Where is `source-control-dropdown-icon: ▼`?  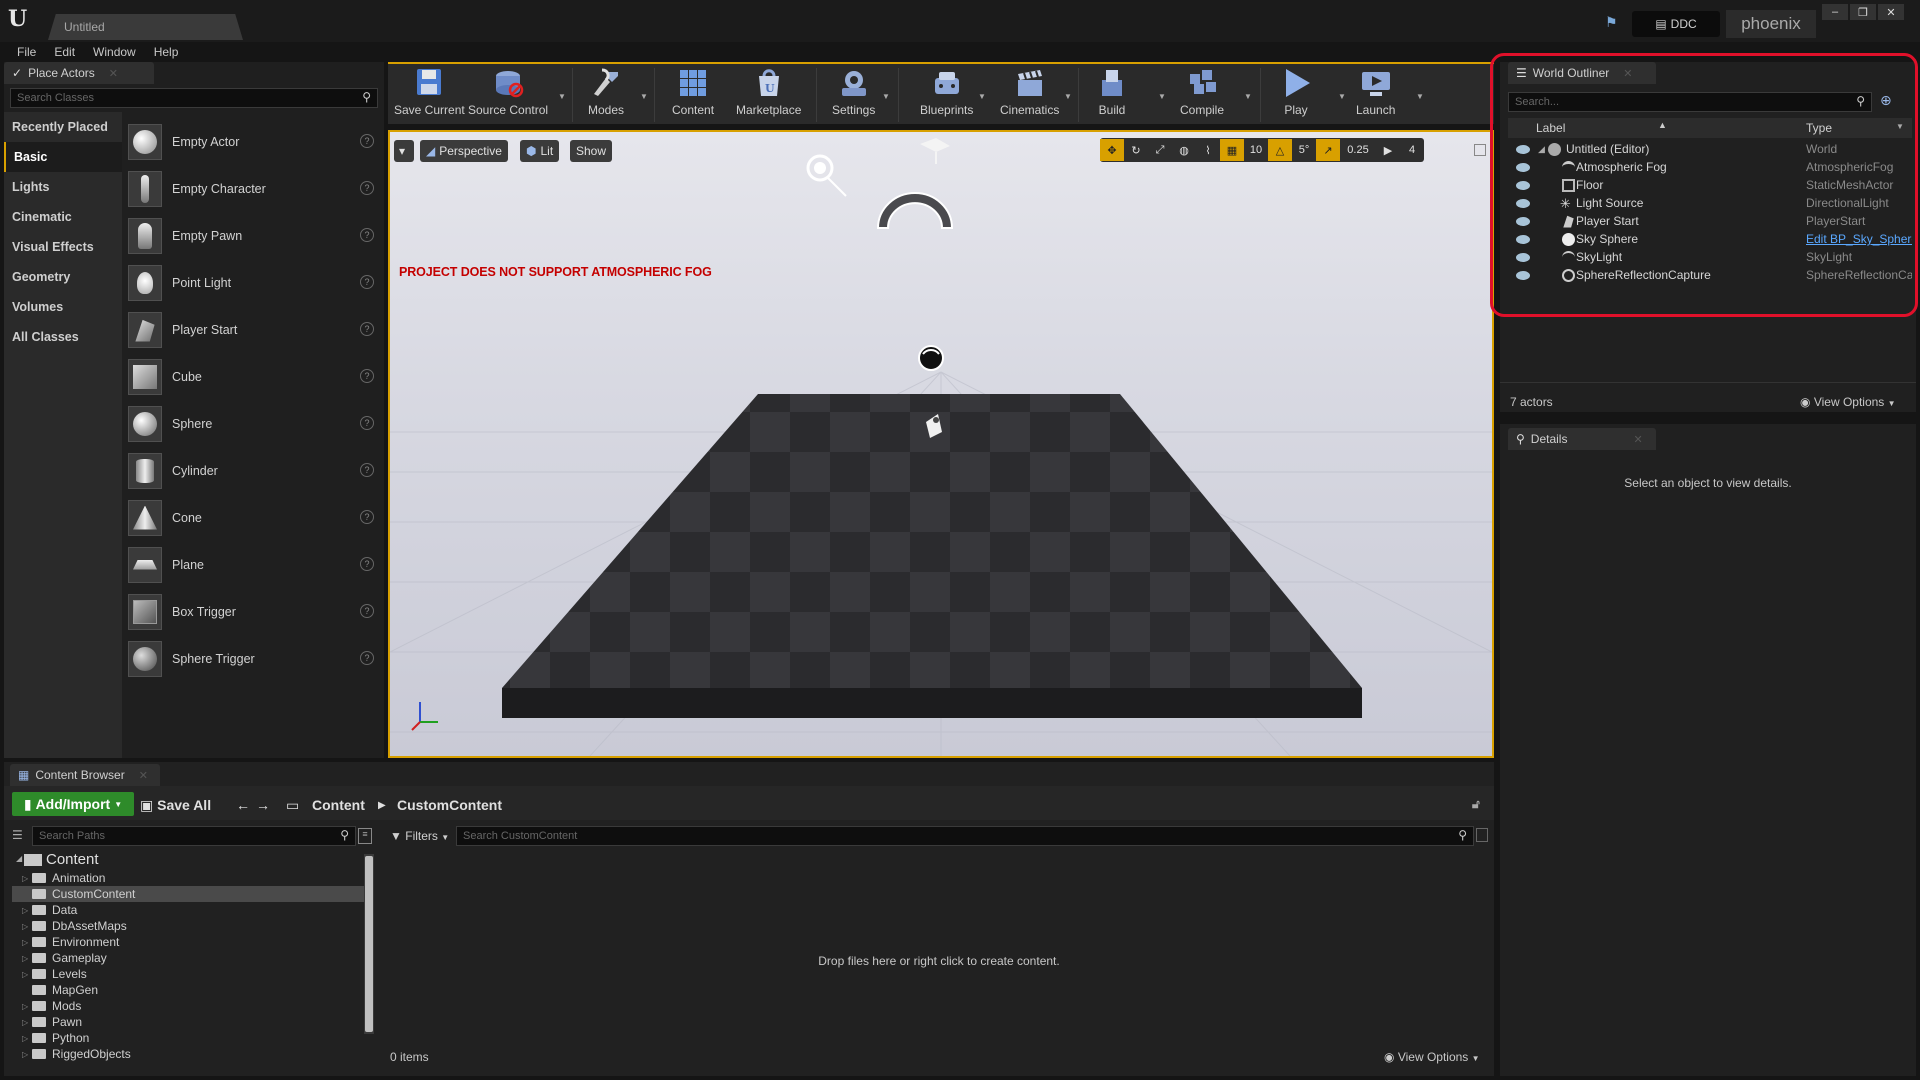
source-control-dropdown-icon: ▼ is located at coordinates (562, 96).